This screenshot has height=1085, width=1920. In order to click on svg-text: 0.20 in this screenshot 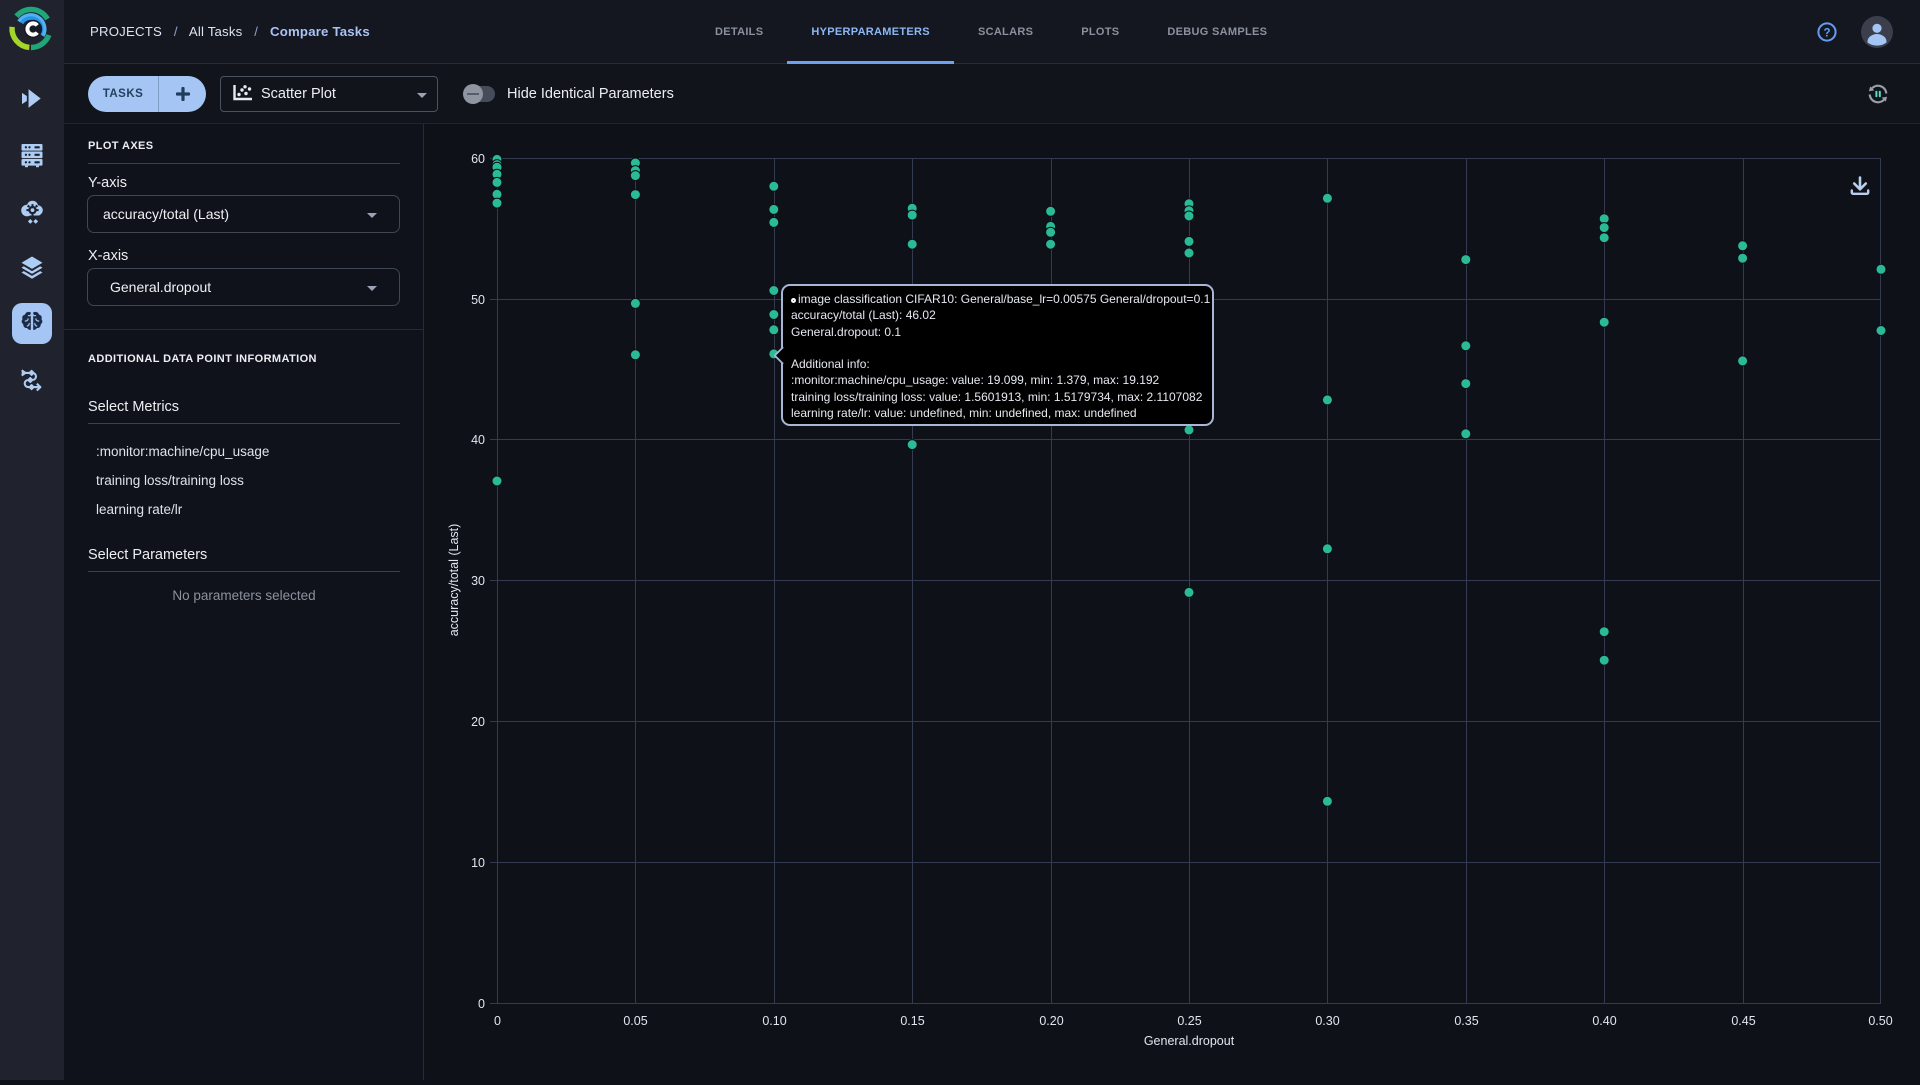, I will do `click(1051, 1021)`.